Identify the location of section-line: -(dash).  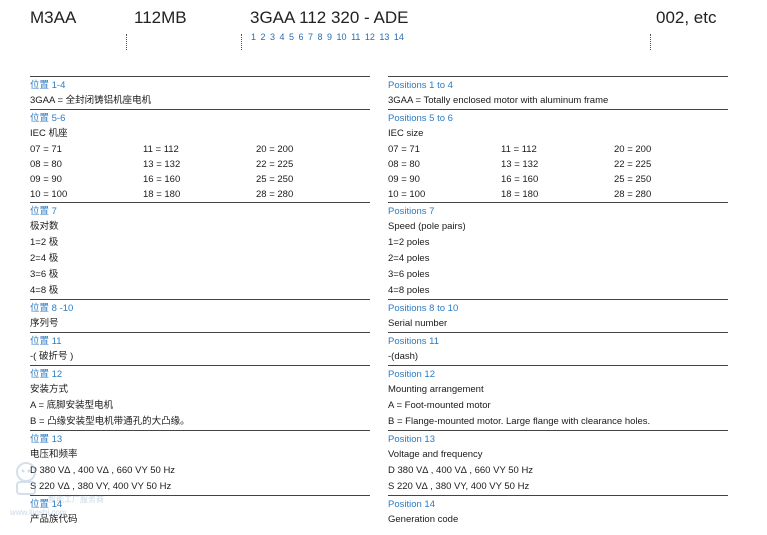
(403, 356).